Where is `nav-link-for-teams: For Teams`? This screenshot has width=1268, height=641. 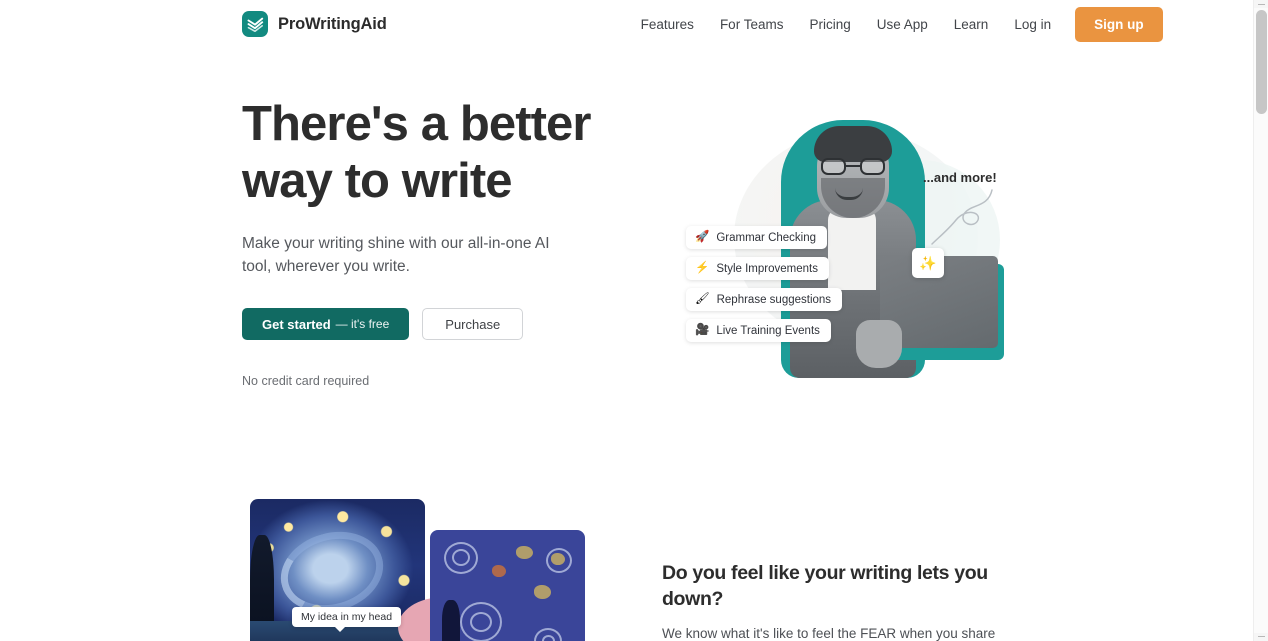 nav-link-for-teams: For Teams is located at coordinates (752, 24).